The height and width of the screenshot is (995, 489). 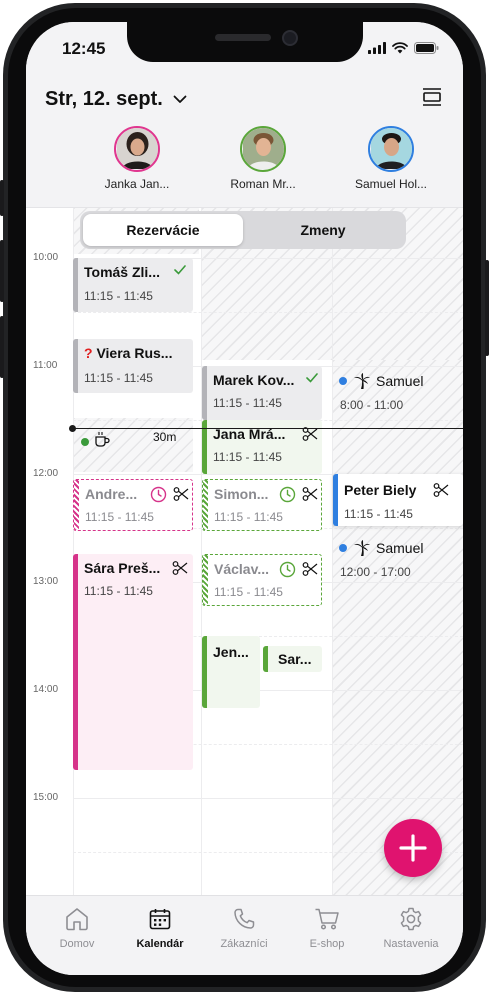 What do you see at coordinates (393, 561) in the screenshot?
I see `shift-samuel-afternoon: Samuel 12:00 - 17:00` at bounding box center [393, 561].